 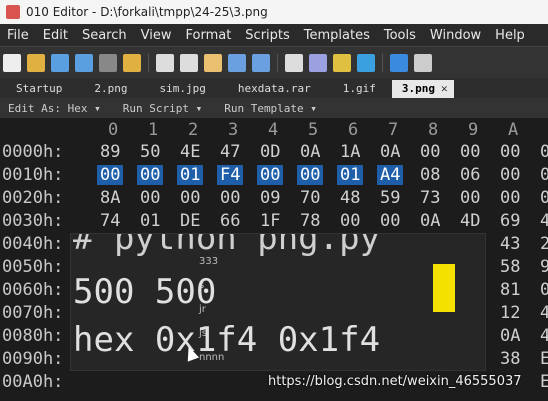 I want to click on paste-icon, so click(x=213, y=63).